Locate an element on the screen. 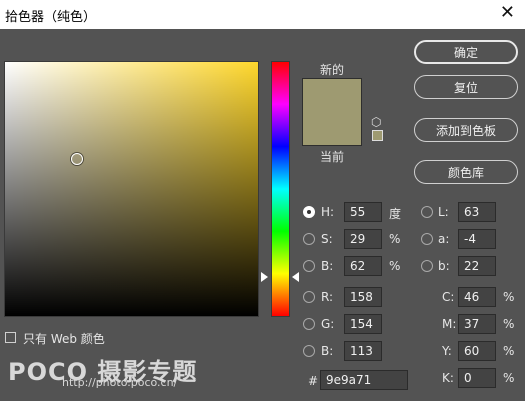  c-unit: % is located at coordinates (509, 297).